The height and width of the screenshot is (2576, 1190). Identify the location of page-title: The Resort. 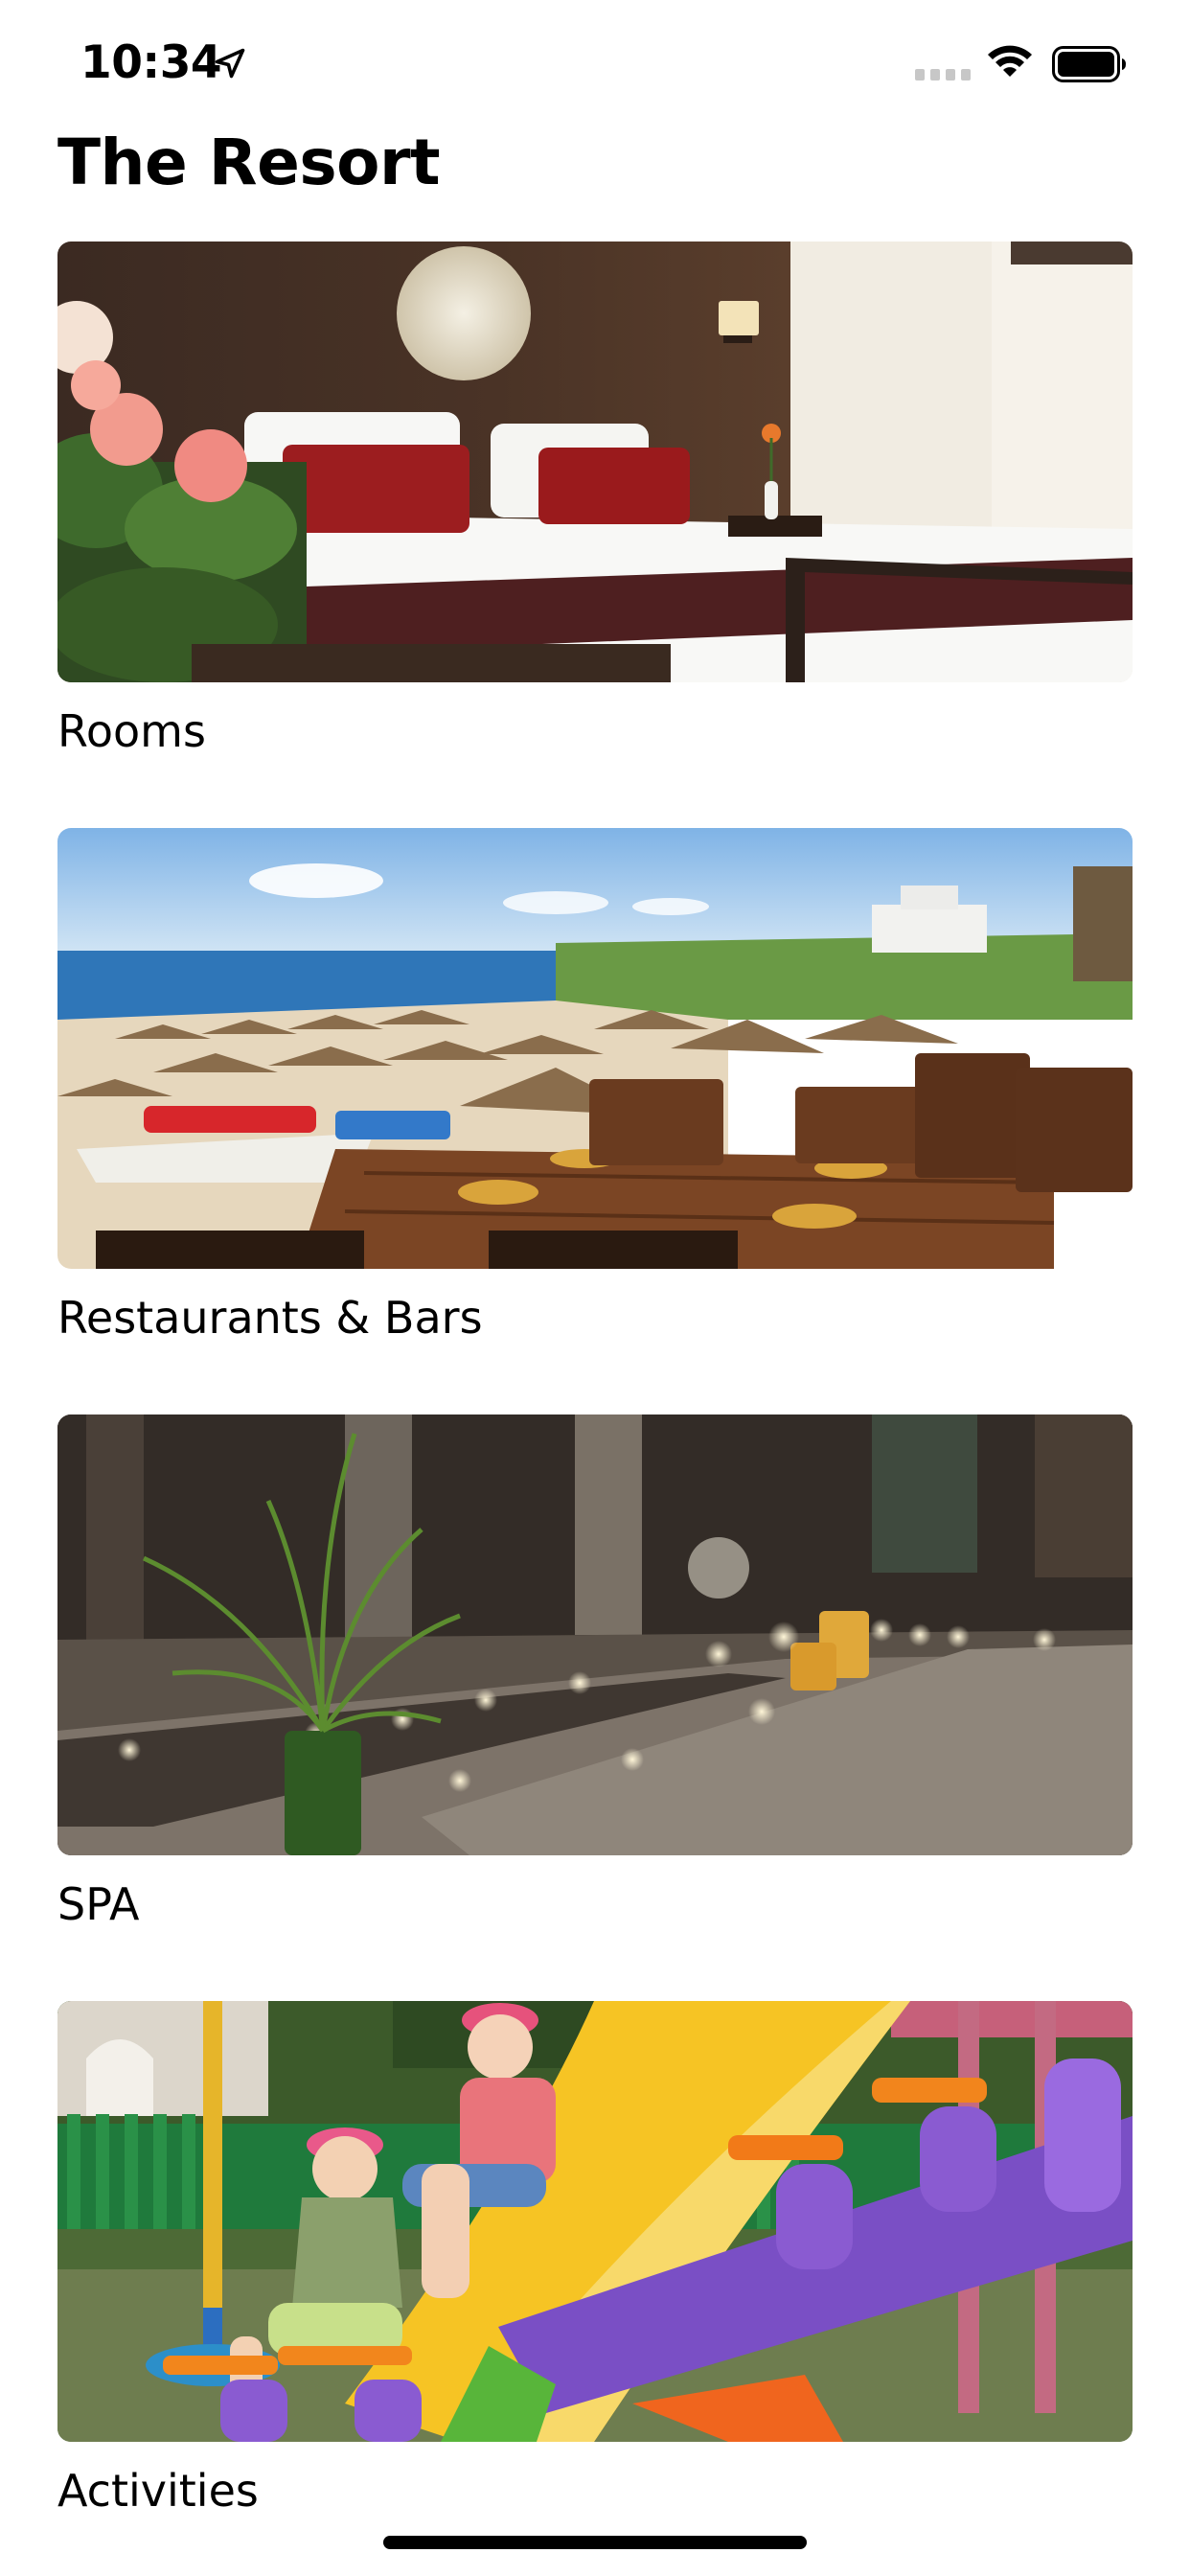
(249, 162).